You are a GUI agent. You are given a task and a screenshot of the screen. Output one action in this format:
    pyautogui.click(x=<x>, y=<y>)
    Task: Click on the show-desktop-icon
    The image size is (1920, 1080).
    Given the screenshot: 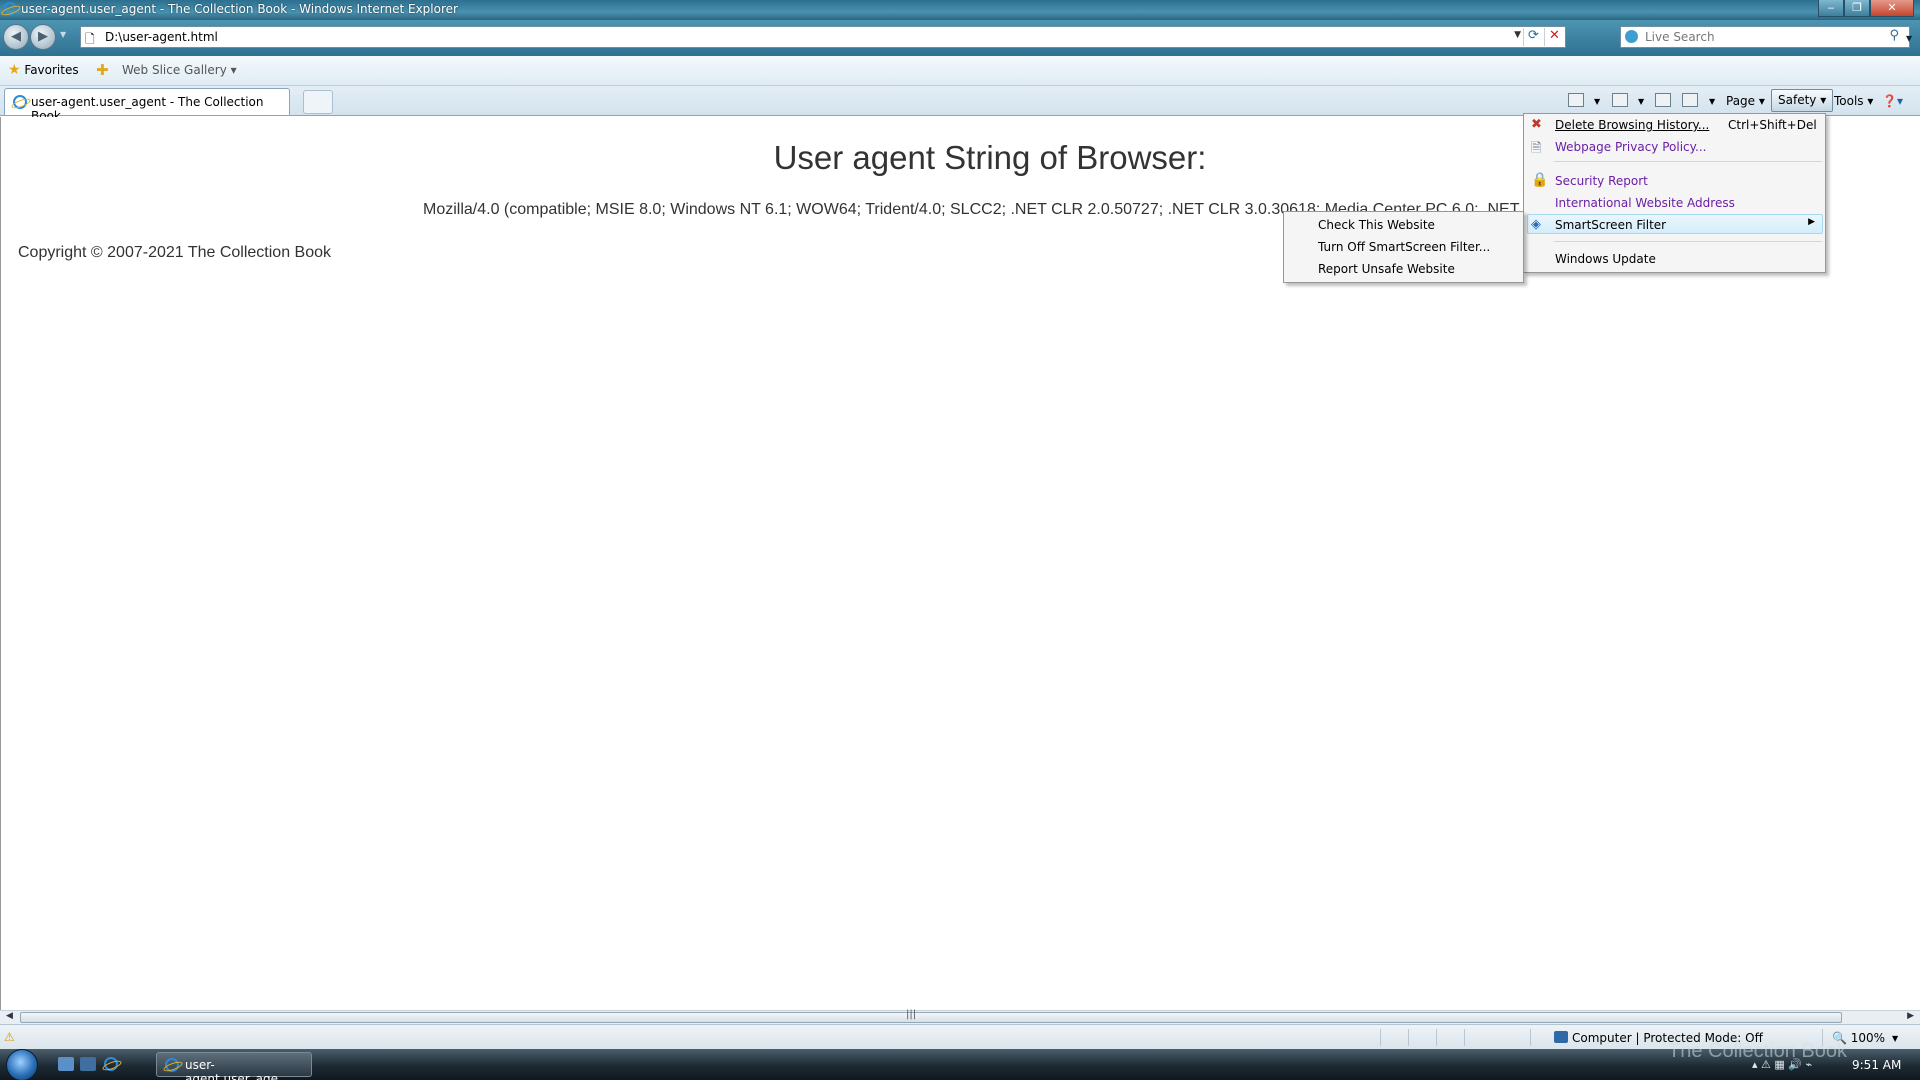 What is the action you would take?
    pyautogui.click(x=66, y=1064)
    